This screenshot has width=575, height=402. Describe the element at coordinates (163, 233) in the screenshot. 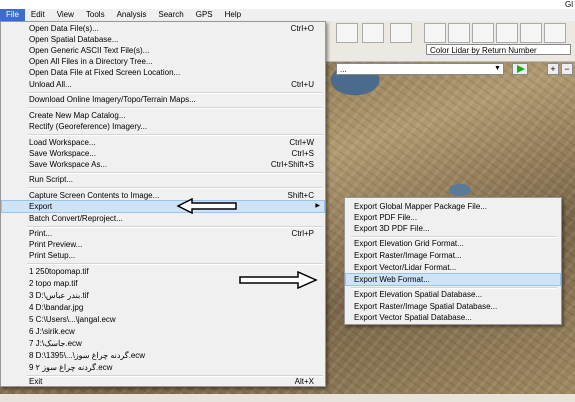

I see `menu-item-print: Print... Ctrl+P` at that location.